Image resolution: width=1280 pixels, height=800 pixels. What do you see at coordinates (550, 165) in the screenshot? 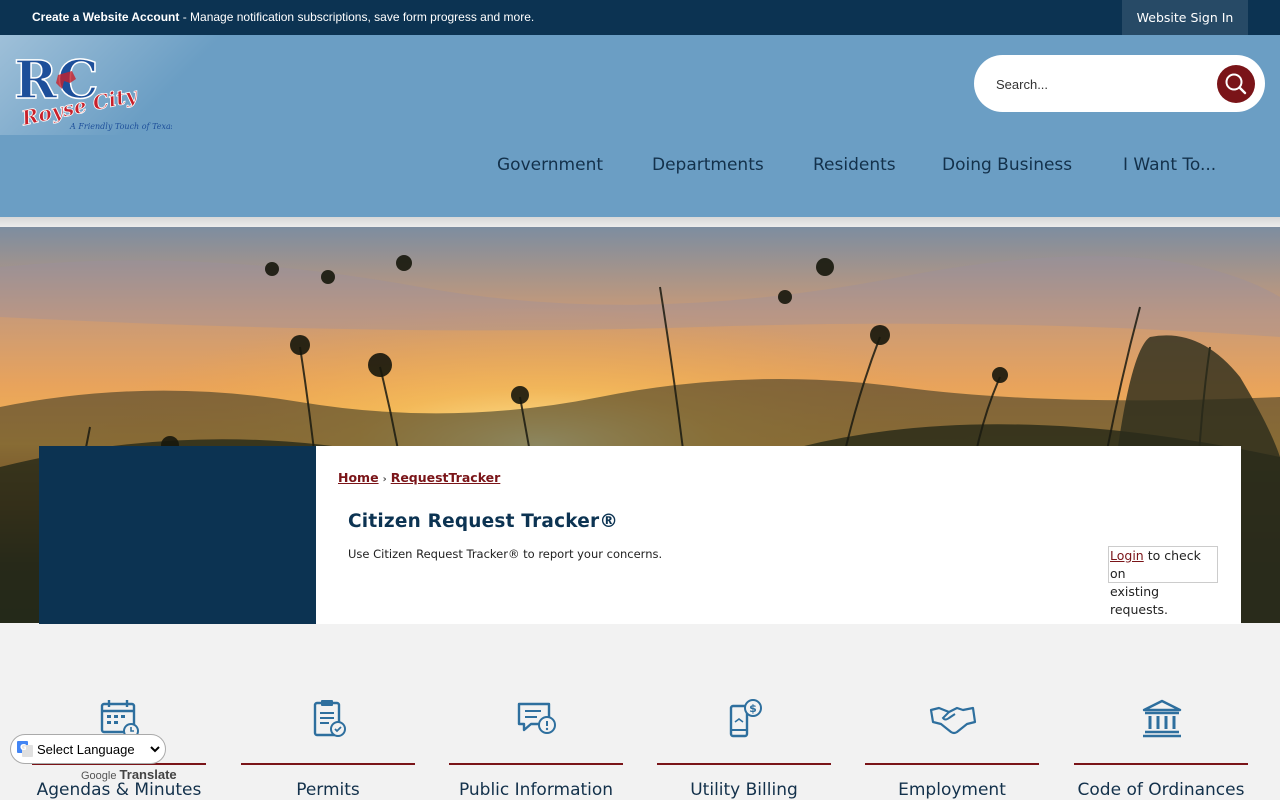
I see `nav-government: Government` at bounding box center [550, 165].